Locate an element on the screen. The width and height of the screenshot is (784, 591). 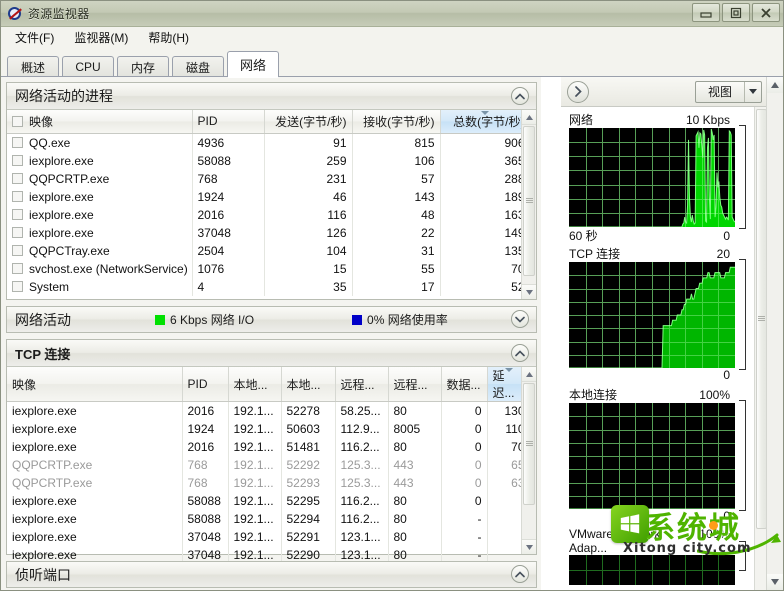
cell-pid: 37048 is located at coordinates (228, 232).